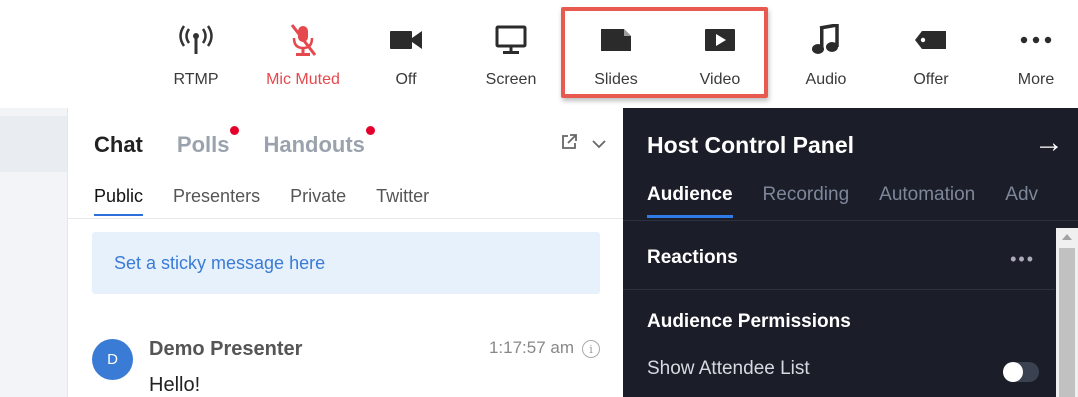 The height and width of the screenshot is (397, 1078). Describe the element at coordinates (826, 40) in the screenshot. I see `music-note-icon` at that location.